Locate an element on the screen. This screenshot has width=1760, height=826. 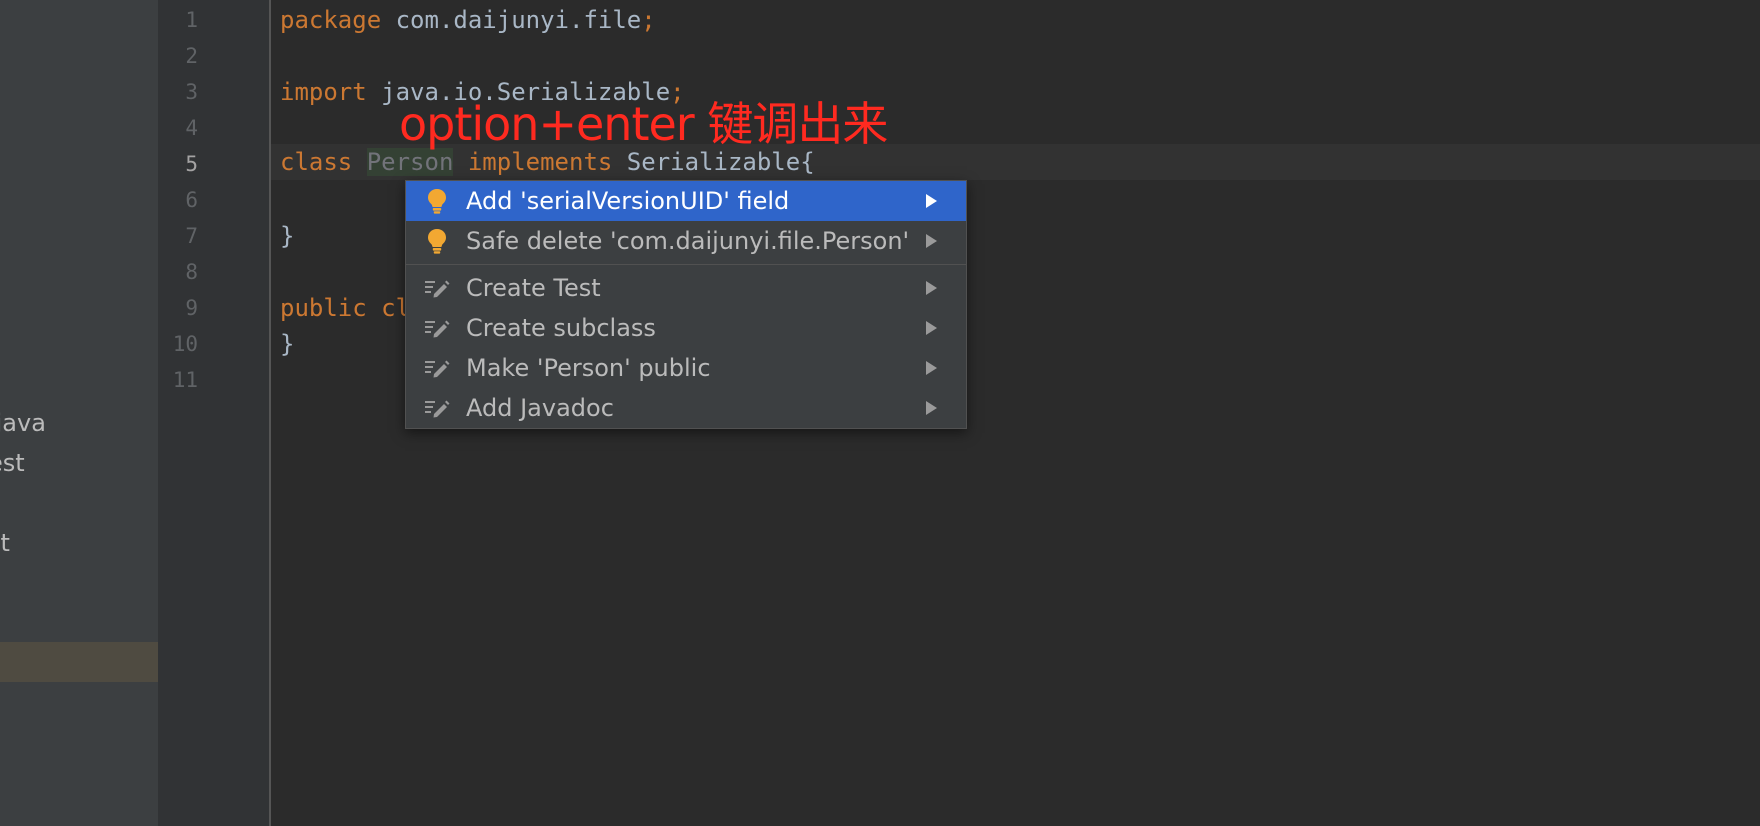
line-number: 4 is located at coordinates (191, 128).